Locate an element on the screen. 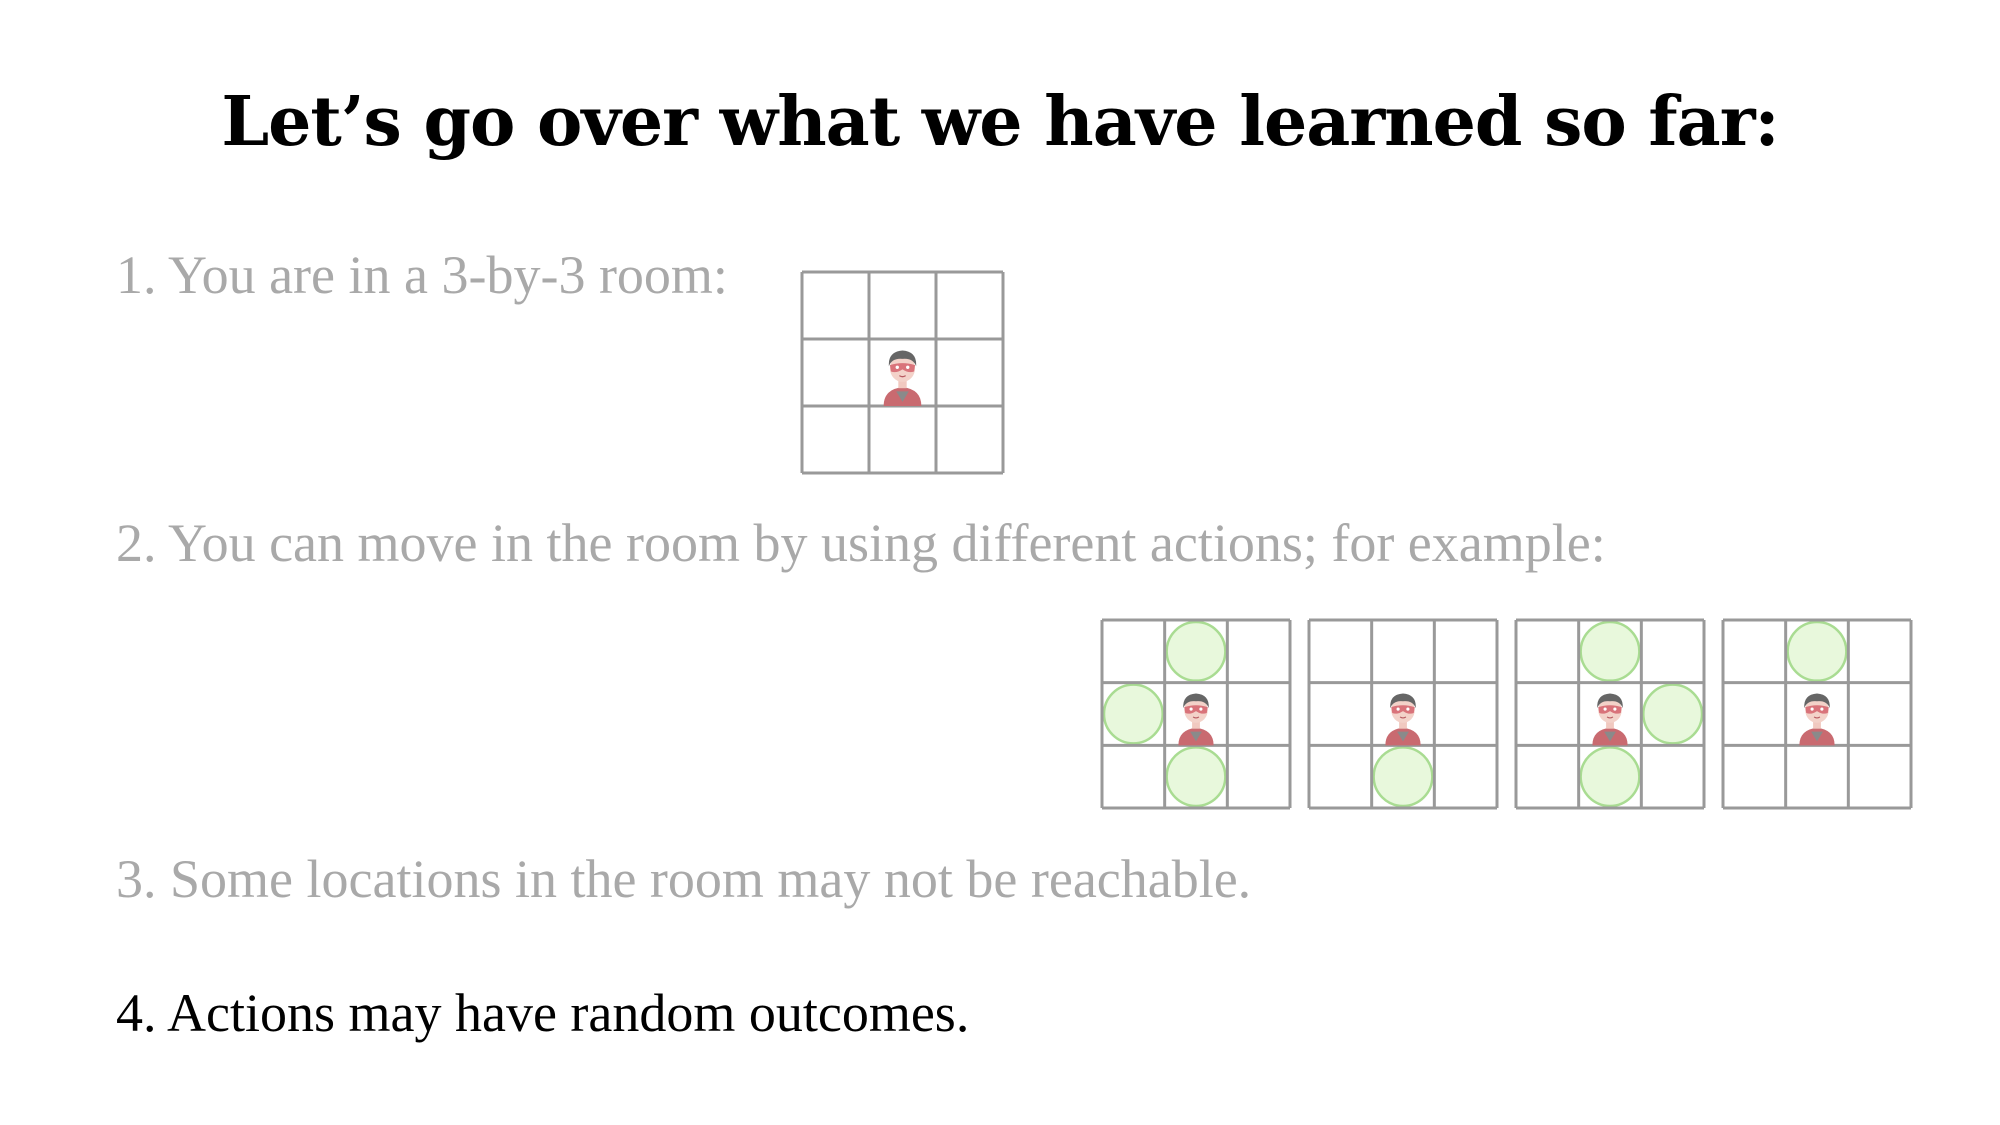 The width and height of the screenshot is (2000, 1125). room-grid is located at coordinates (902, 372).